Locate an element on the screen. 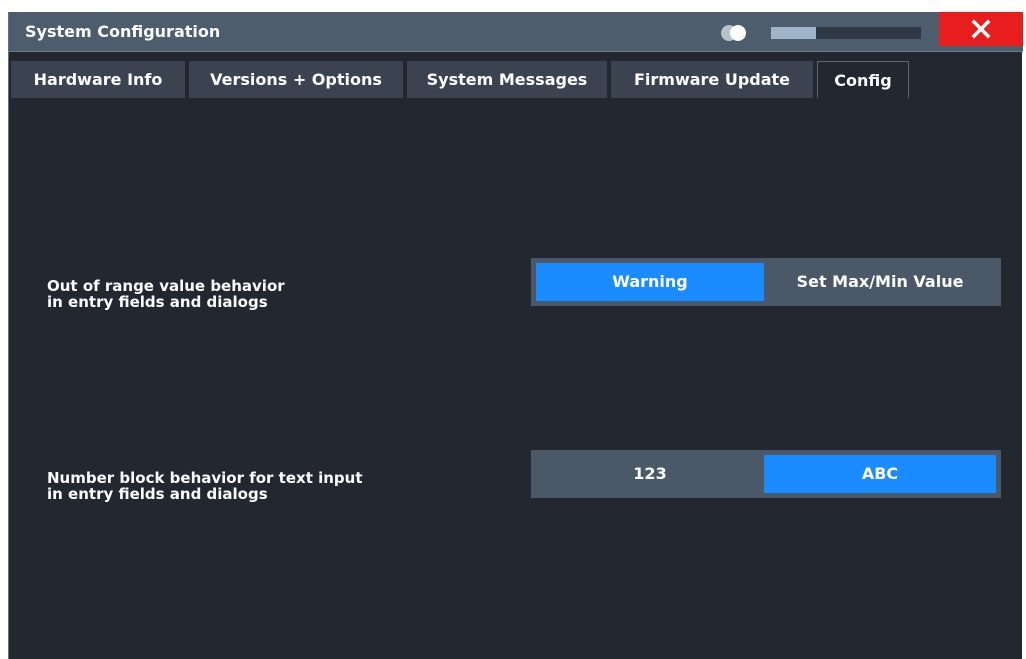  tab-firmware-update: Firmware Update is located at coordinates (712, 79).